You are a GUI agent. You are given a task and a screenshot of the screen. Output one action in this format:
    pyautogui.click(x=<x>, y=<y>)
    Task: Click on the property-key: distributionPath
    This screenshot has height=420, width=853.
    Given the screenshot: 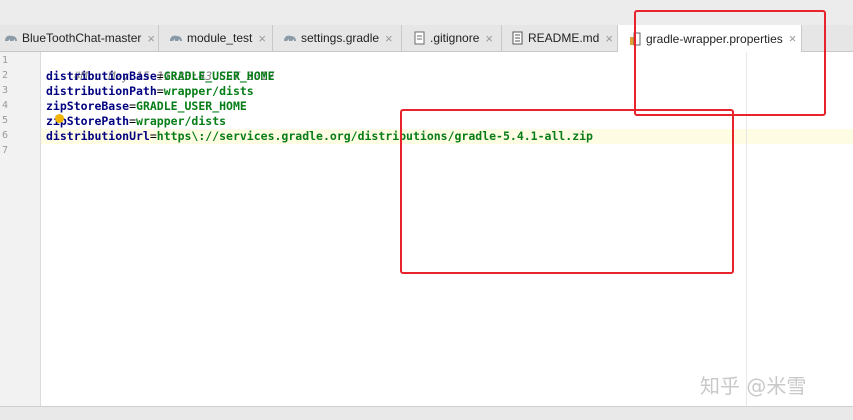 What is the action you would take?
    pyautogui.click(x=101, y=91)
    